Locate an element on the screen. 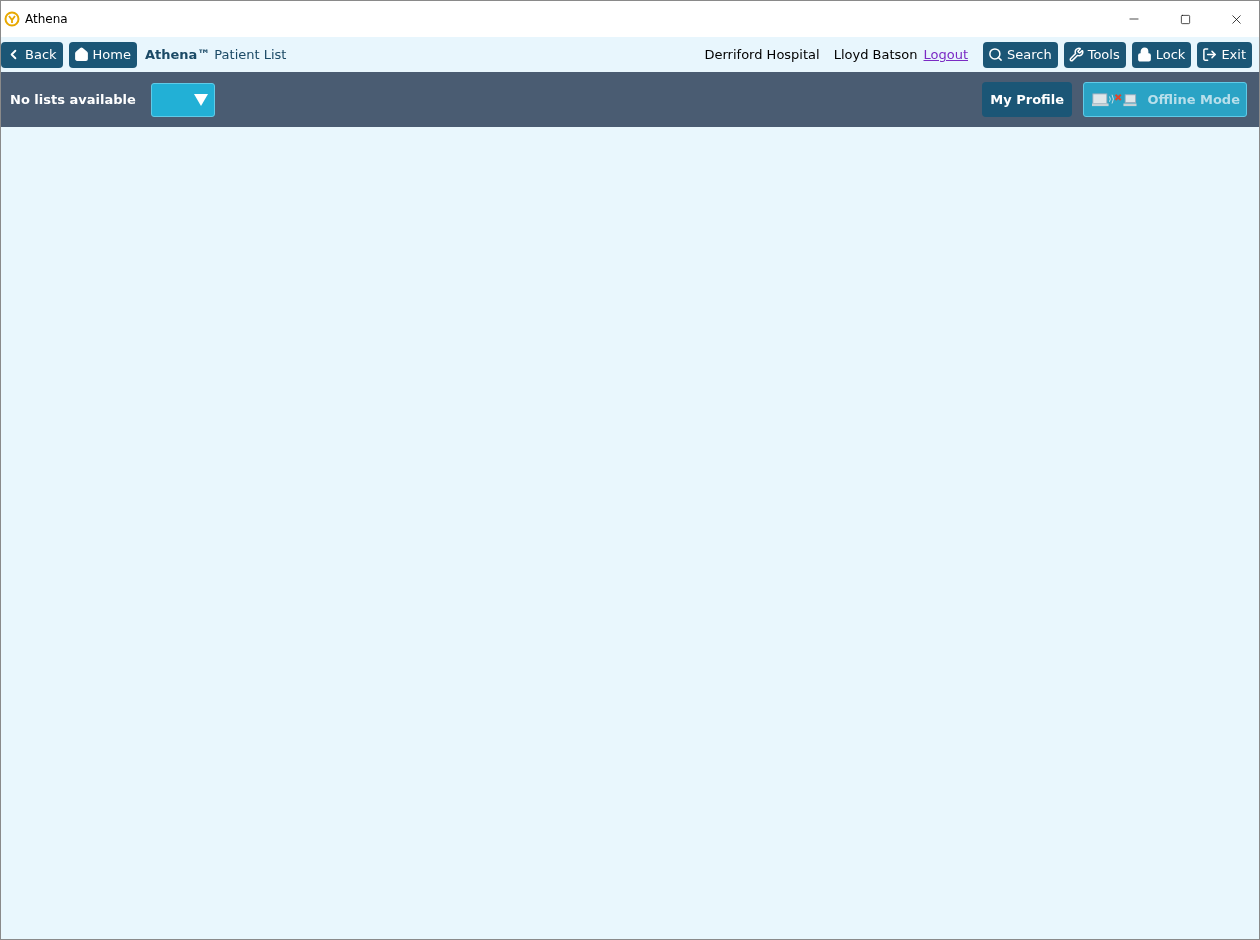  search-icon is located at coordinates (995, 54).